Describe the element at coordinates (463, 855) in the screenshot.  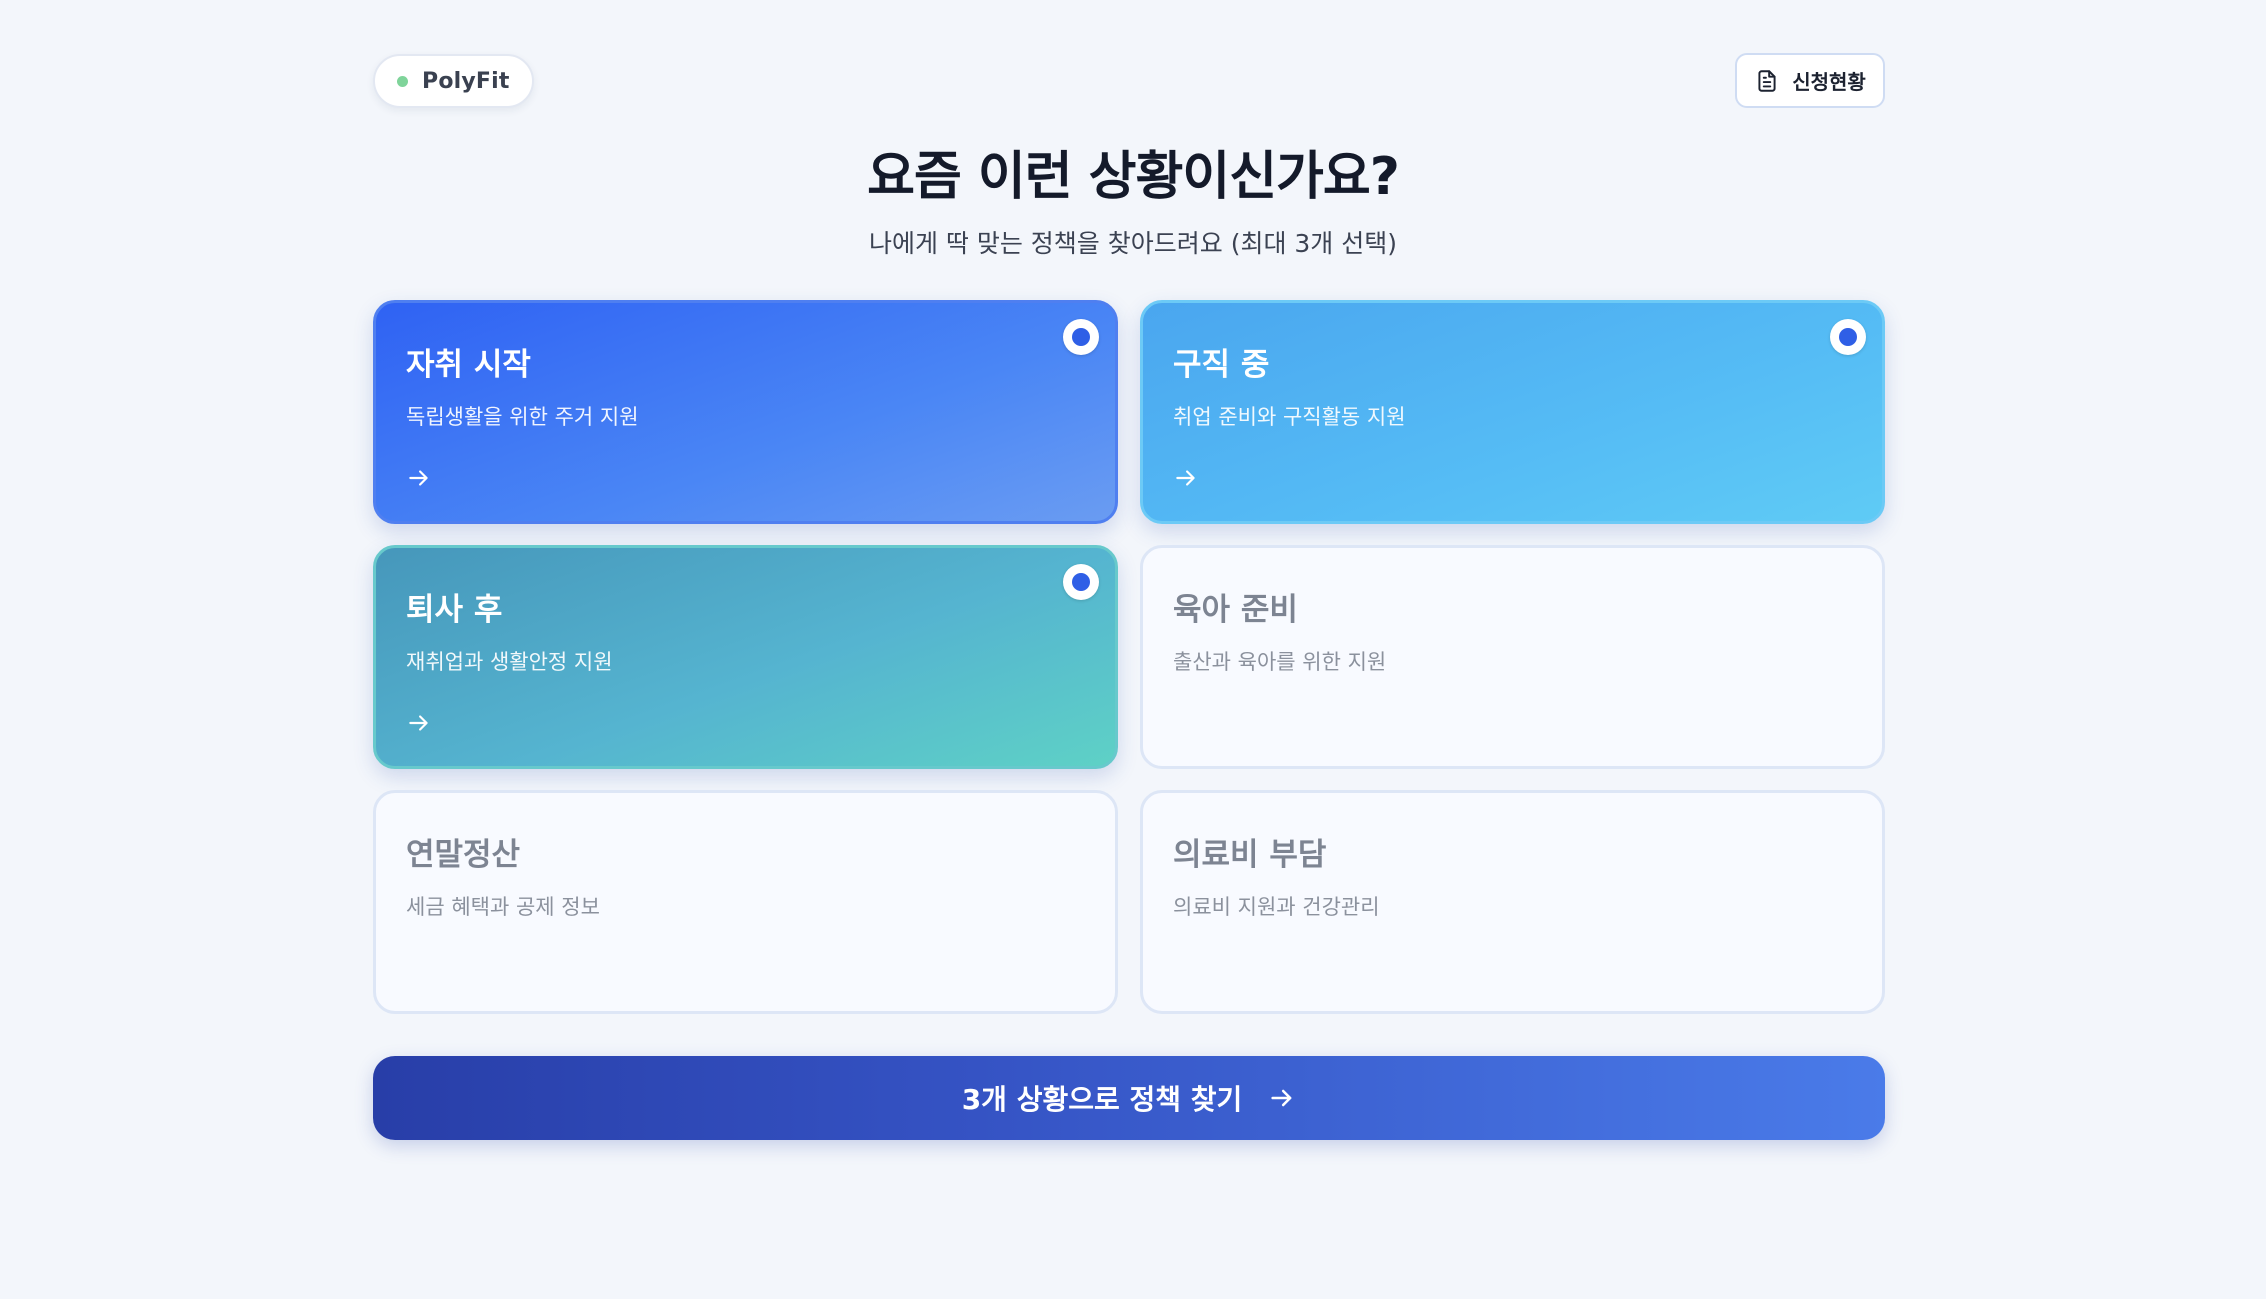
I see `card-title: 연말정산` at that location.